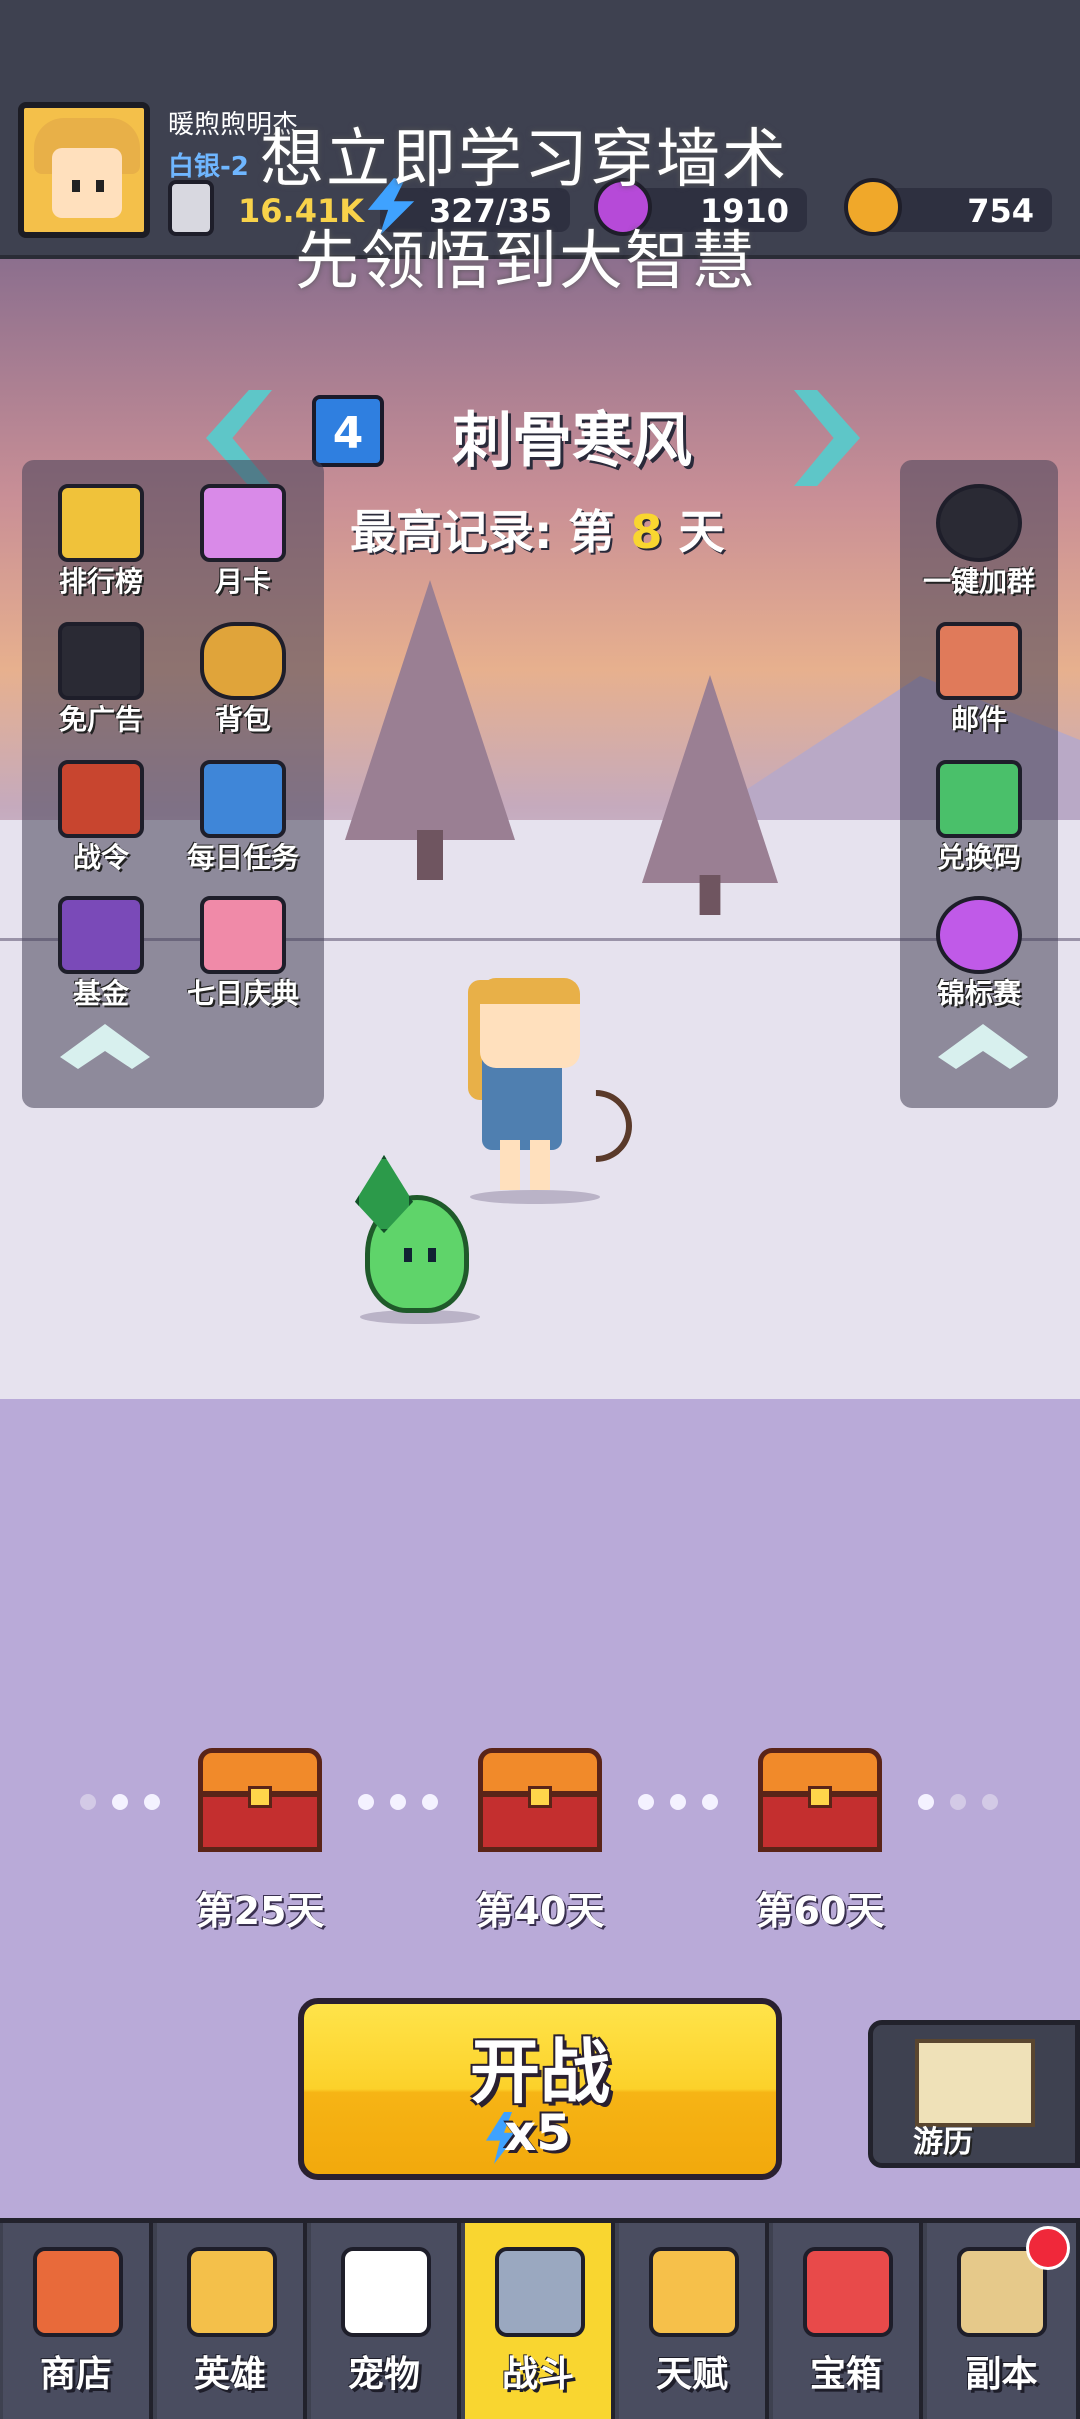  I want to click on hero-head, so click(530, 1023).